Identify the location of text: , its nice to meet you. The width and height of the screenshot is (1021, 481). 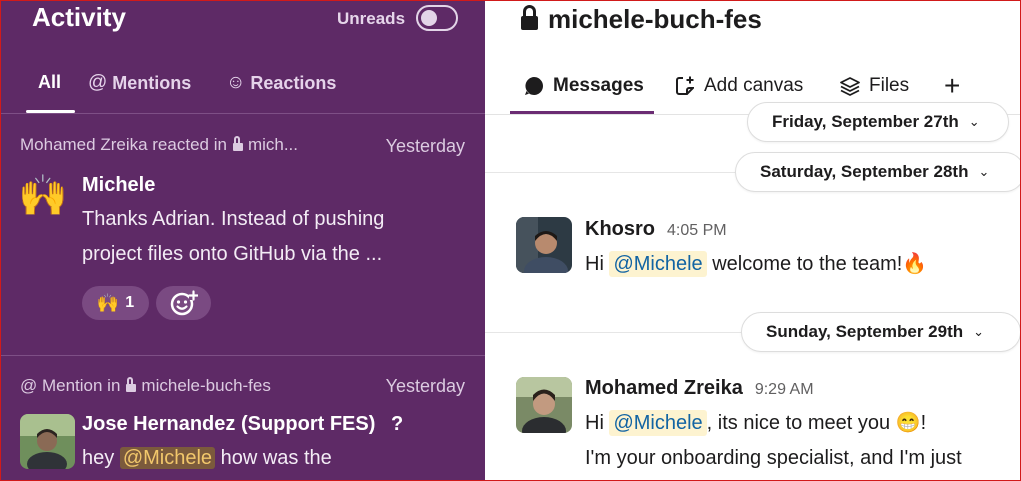
(801, 423).